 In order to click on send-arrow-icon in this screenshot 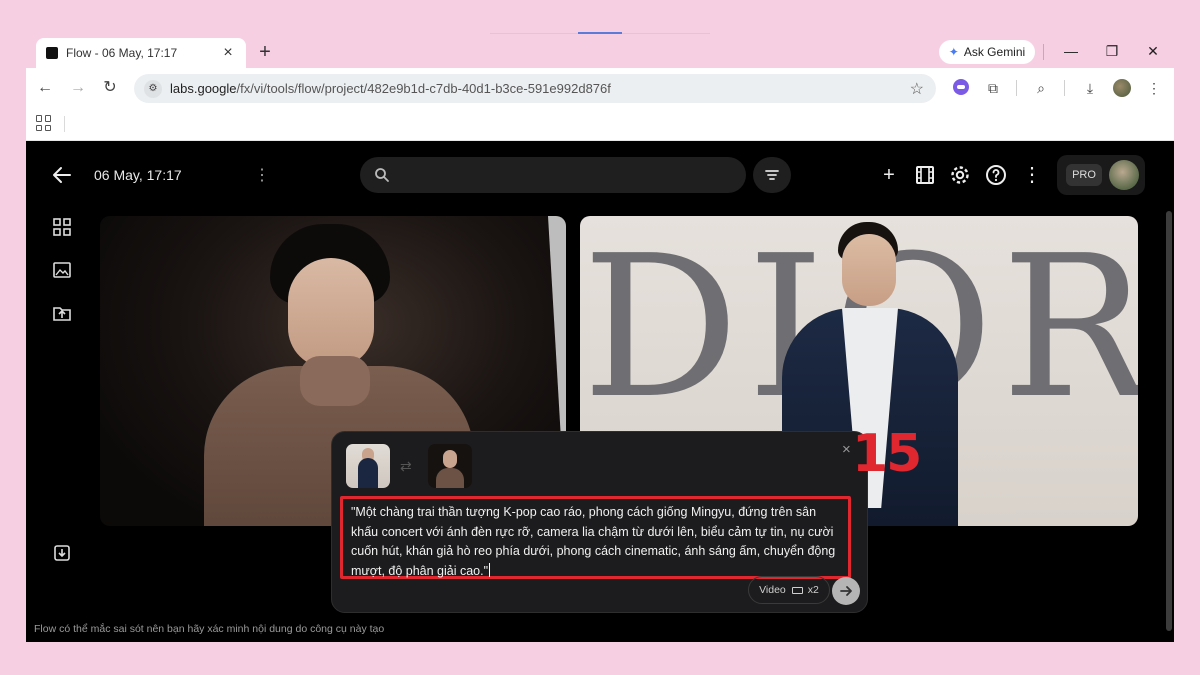, I will do `click(846, 591)`.